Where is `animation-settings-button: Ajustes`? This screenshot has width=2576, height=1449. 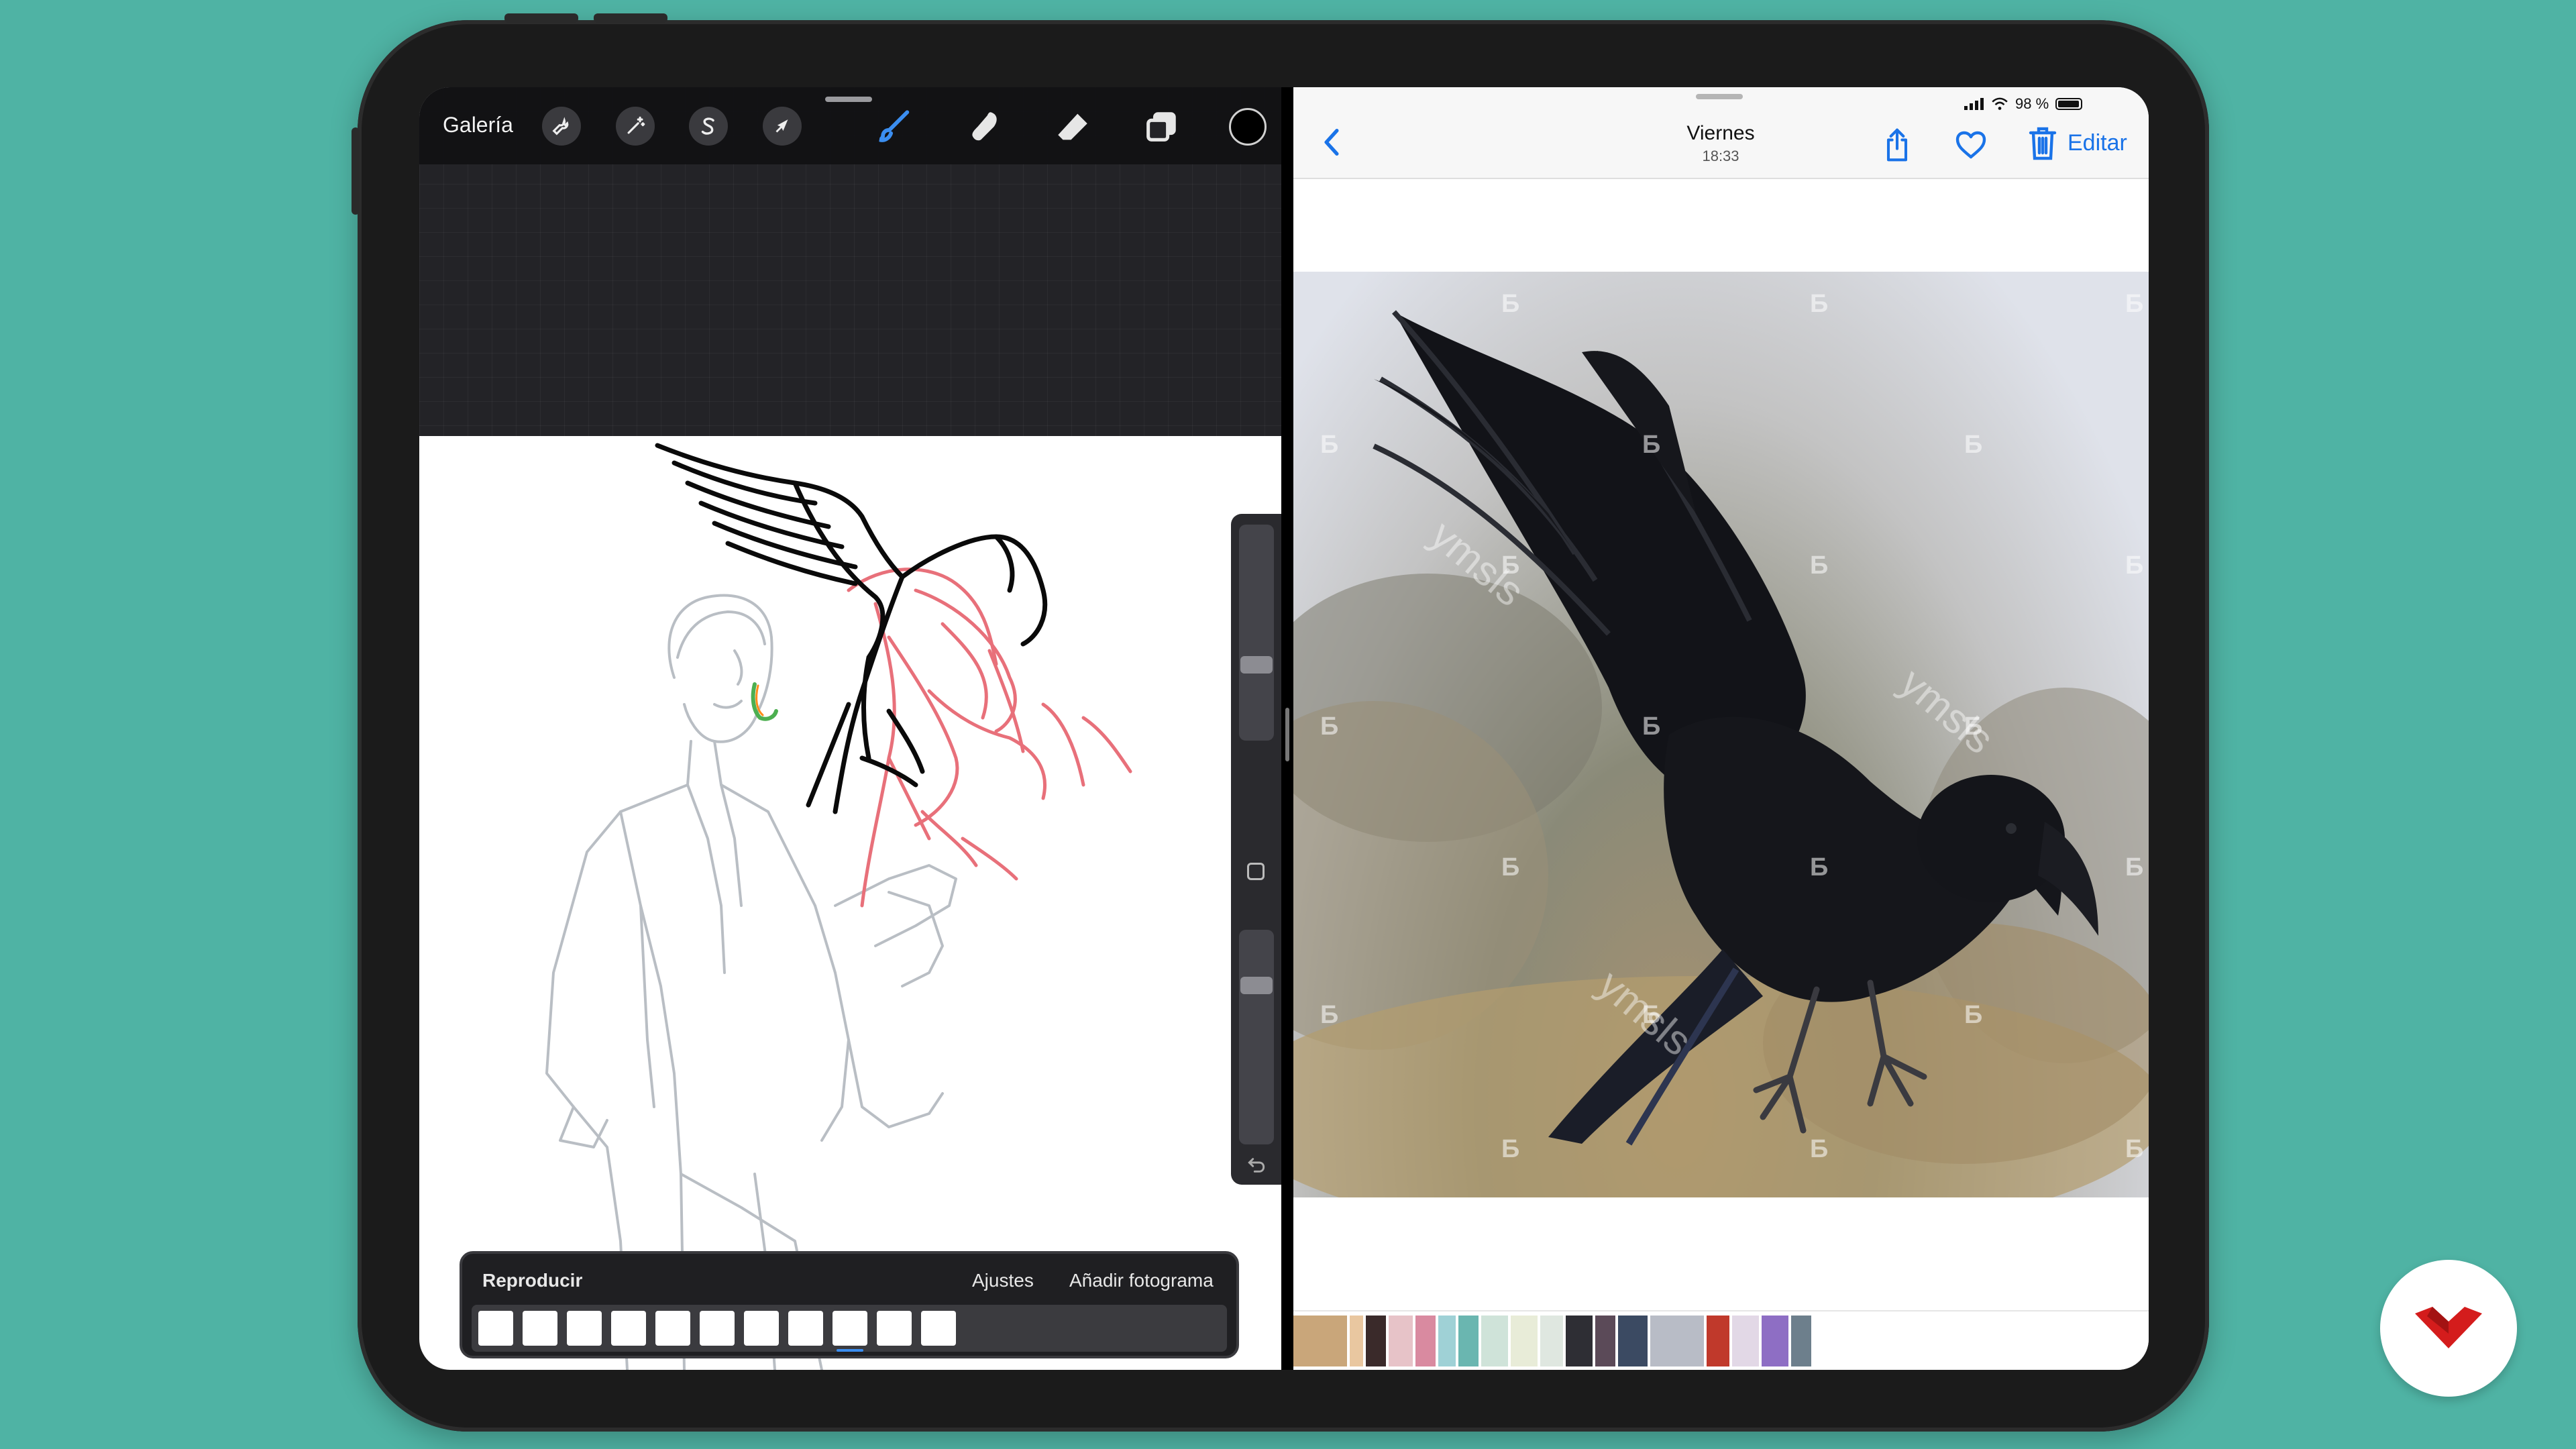 animation-settings-button: Ajustes is located at coordinates (1003, 1280).